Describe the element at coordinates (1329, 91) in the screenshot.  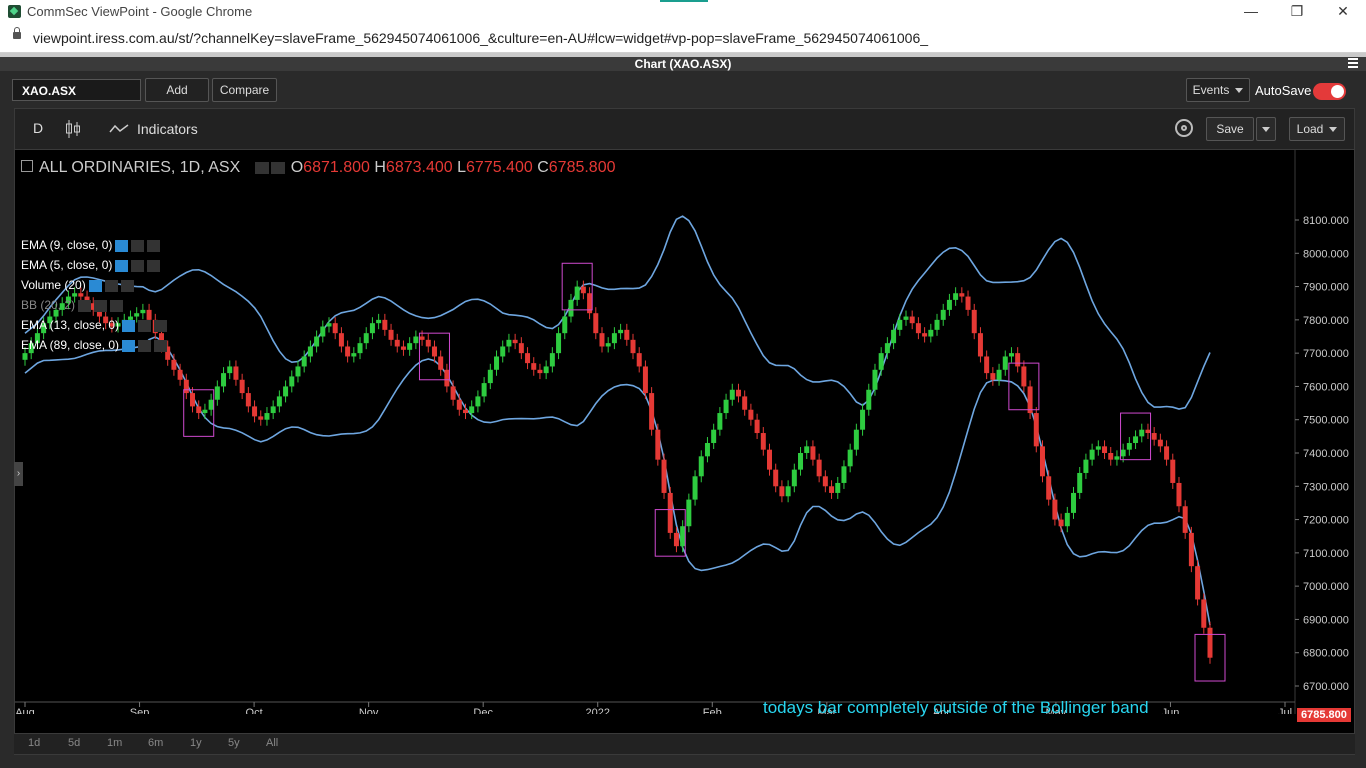
I see `autosave-toggle` at that location.